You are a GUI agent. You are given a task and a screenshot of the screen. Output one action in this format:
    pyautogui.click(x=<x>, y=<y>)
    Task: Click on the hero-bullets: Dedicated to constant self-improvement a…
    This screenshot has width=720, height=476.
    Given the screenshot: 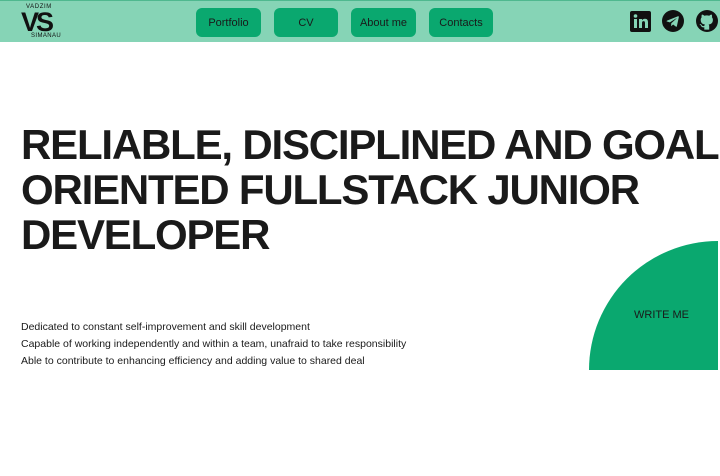 What is the action you would take?
    pyautogui.click(x=213, y=344)
    